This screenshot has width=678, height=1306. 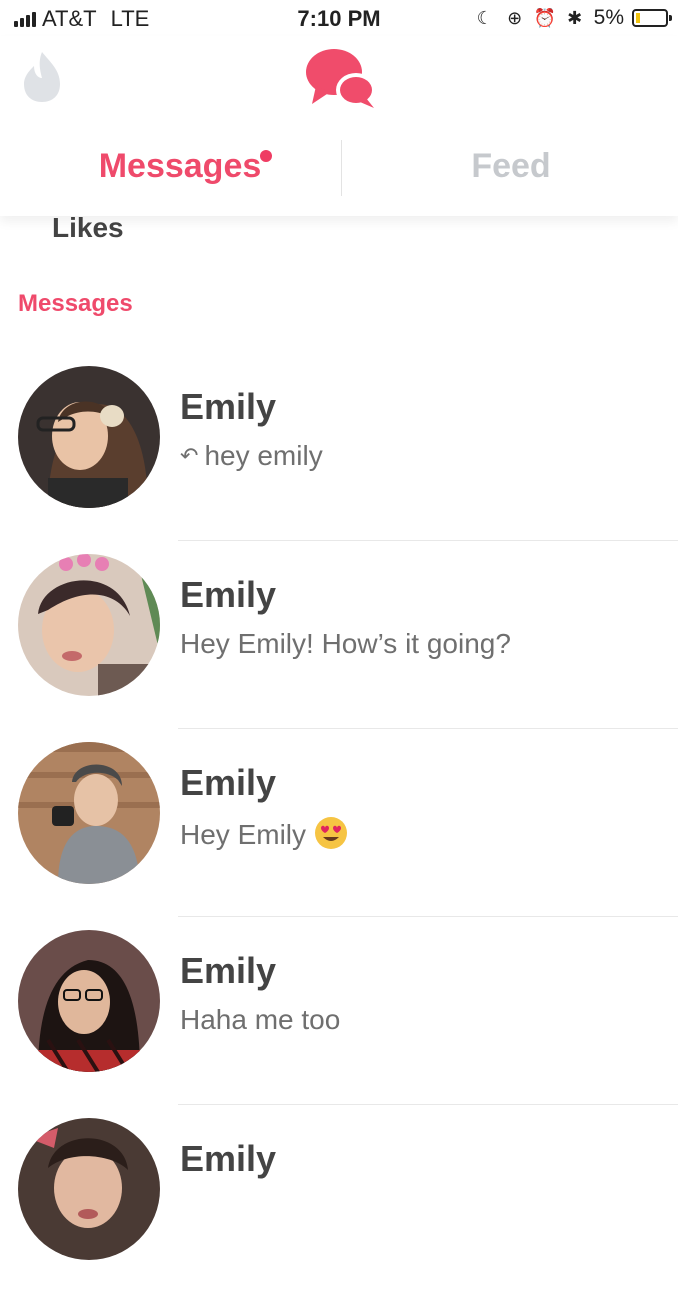 What do you see at coordinates (341, 168) in the screenshot?
I see `tab-divider` at bounding box center [341, 168].